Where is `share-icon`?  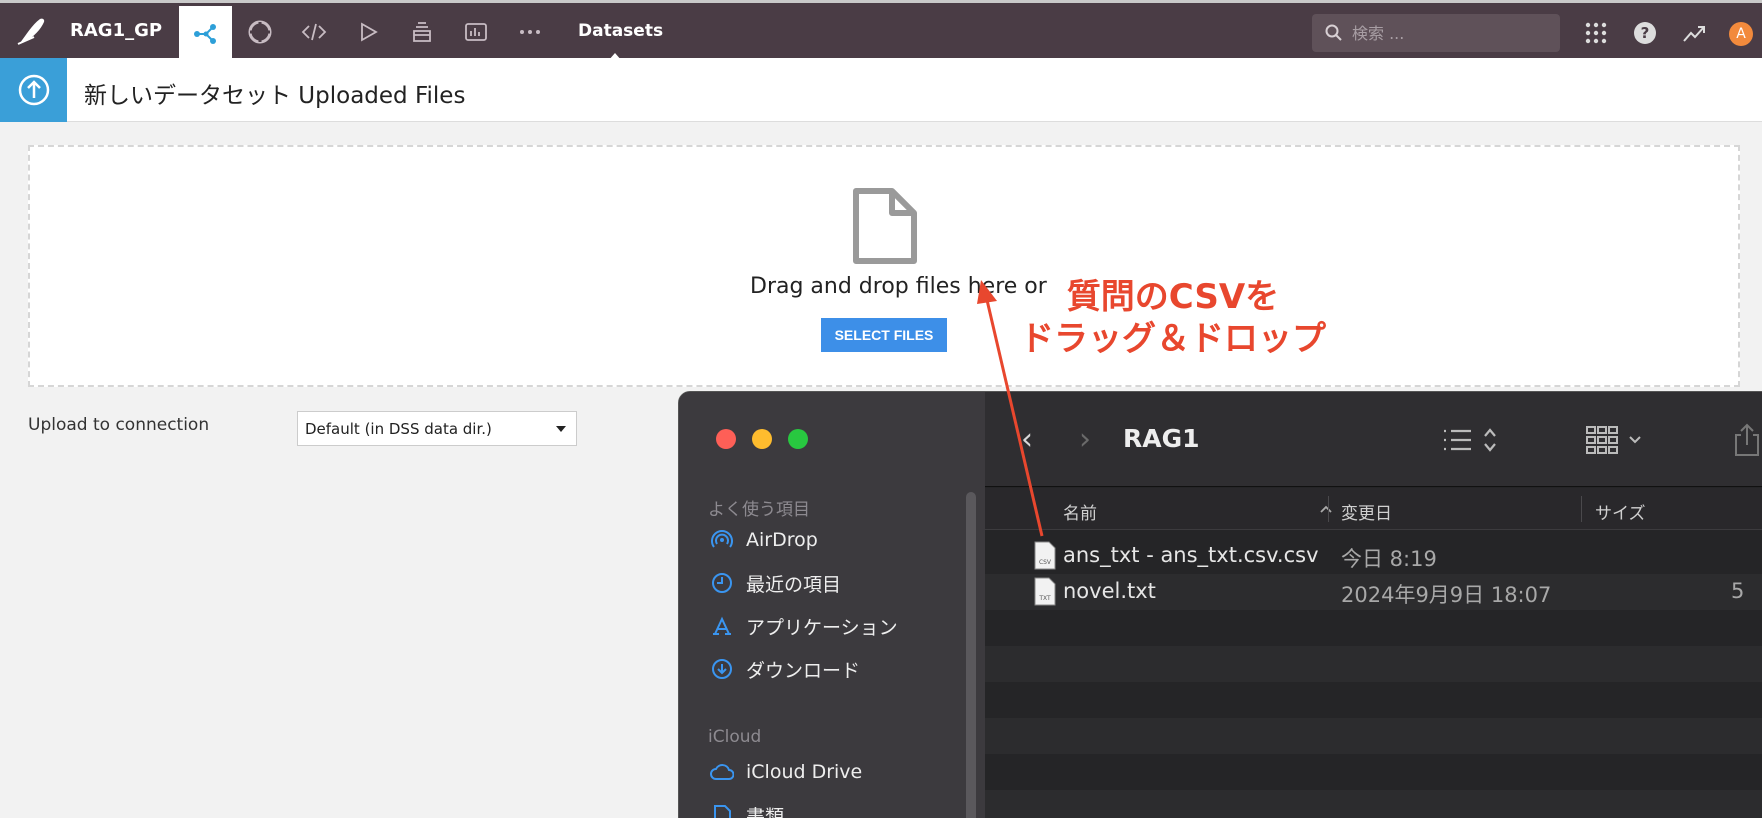 share-icon is located at coordinates (1744, 440).